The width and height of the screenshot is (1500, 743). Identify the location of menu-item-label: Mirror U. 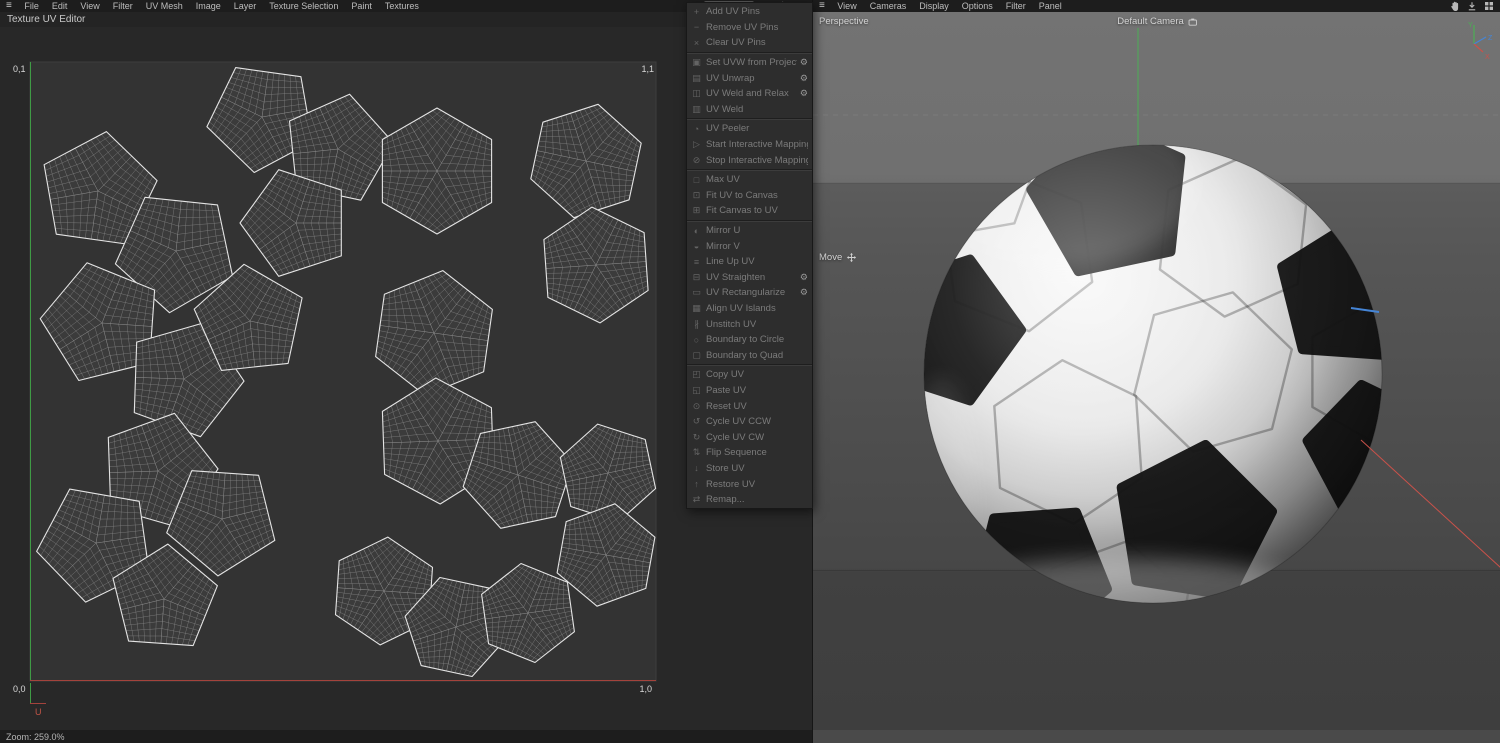
(723, 231).